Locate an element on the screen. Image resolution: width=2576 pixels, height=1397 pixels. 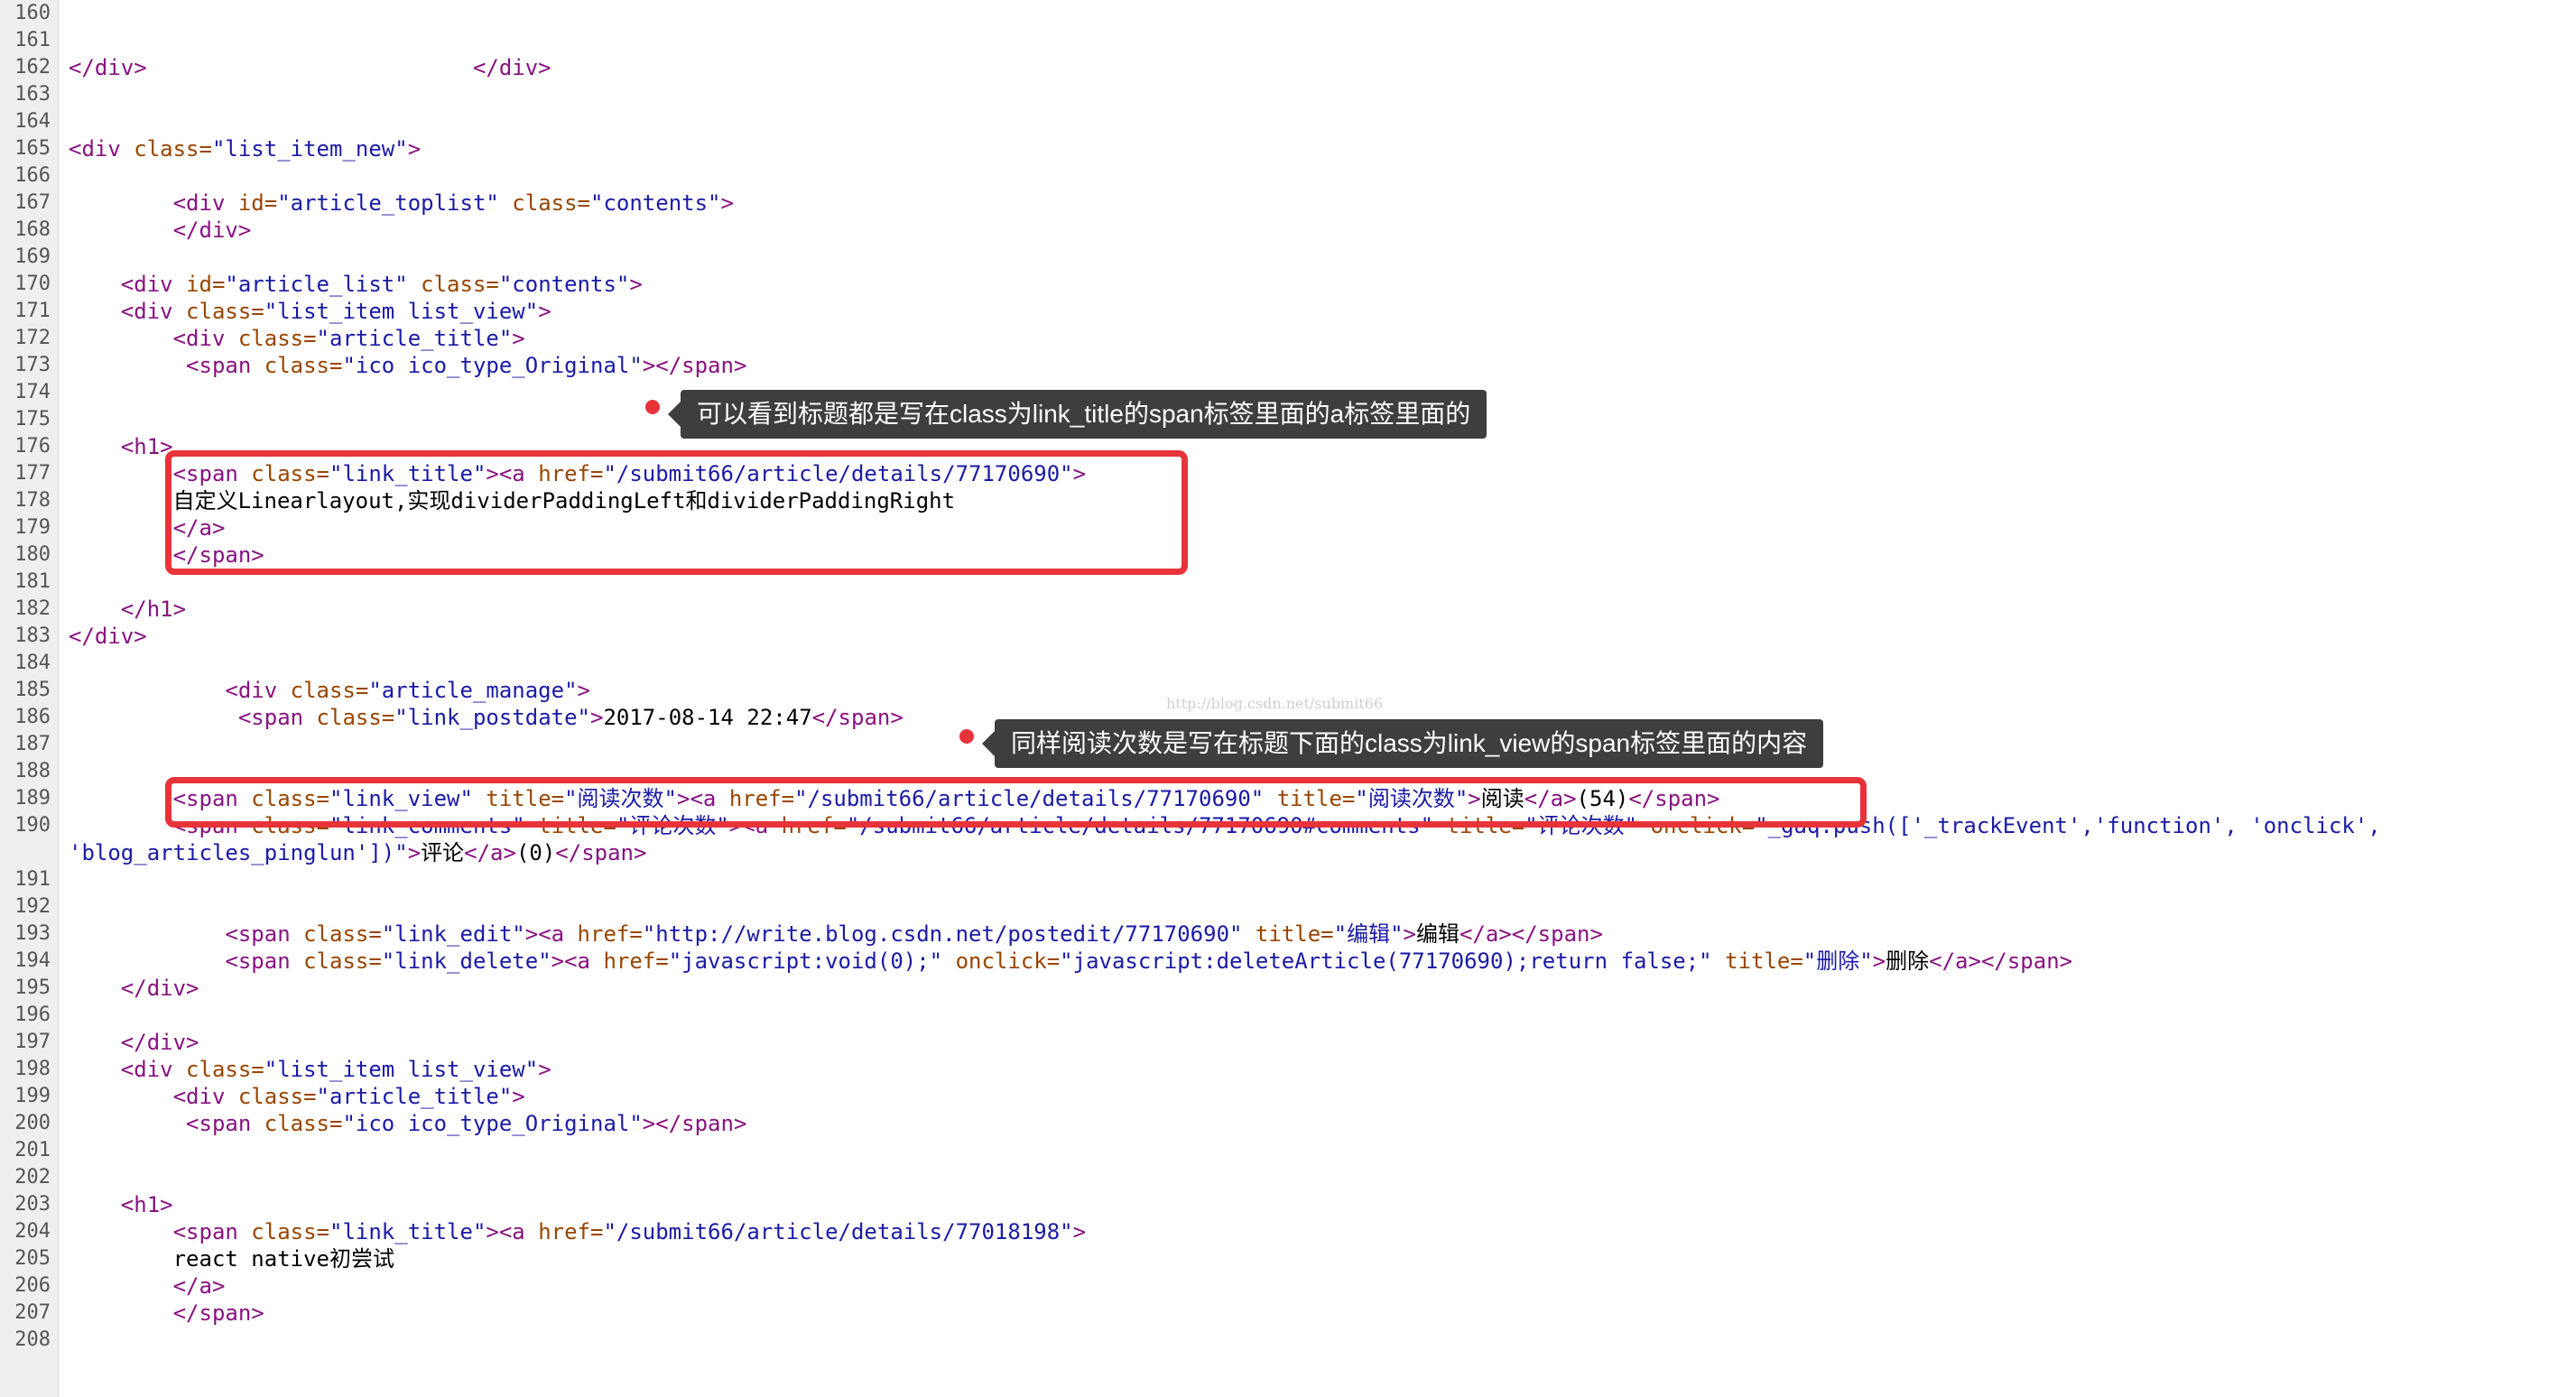
code-token: 'blog_articles_pinglun'])" is located at coordinates (238, 852).